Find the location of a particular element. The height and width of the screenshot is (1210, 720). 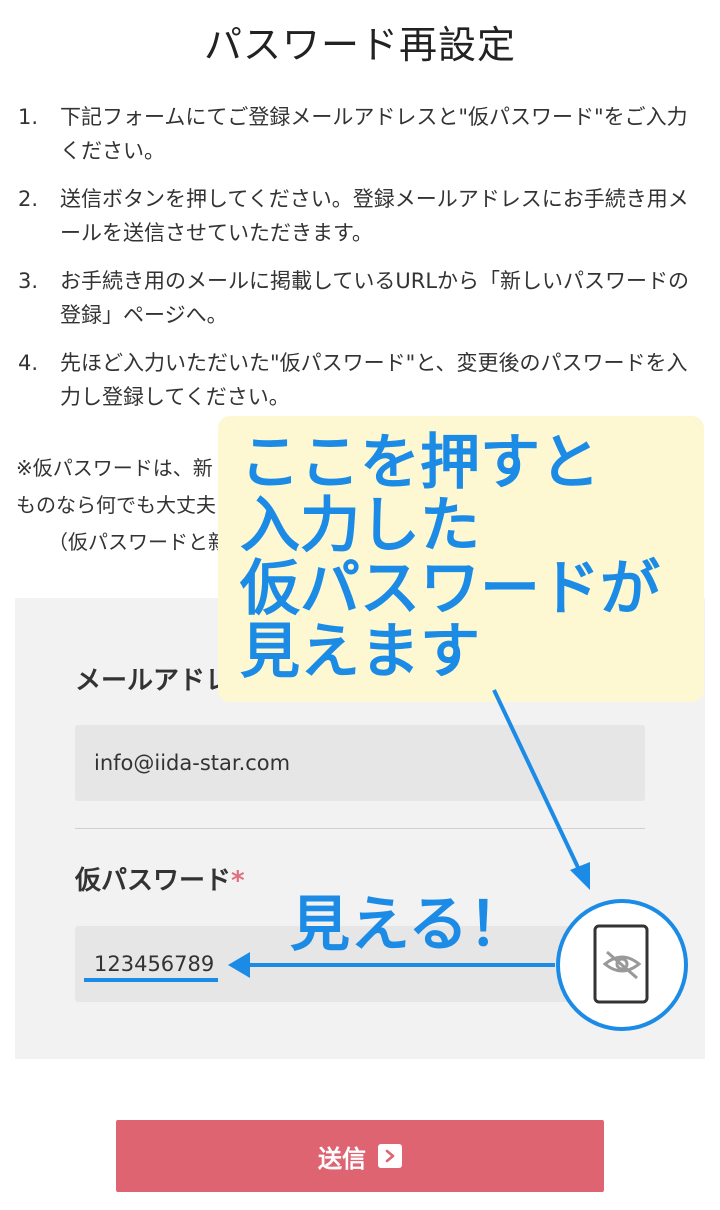

step-number: 1. is located at coordinates (28, 117).